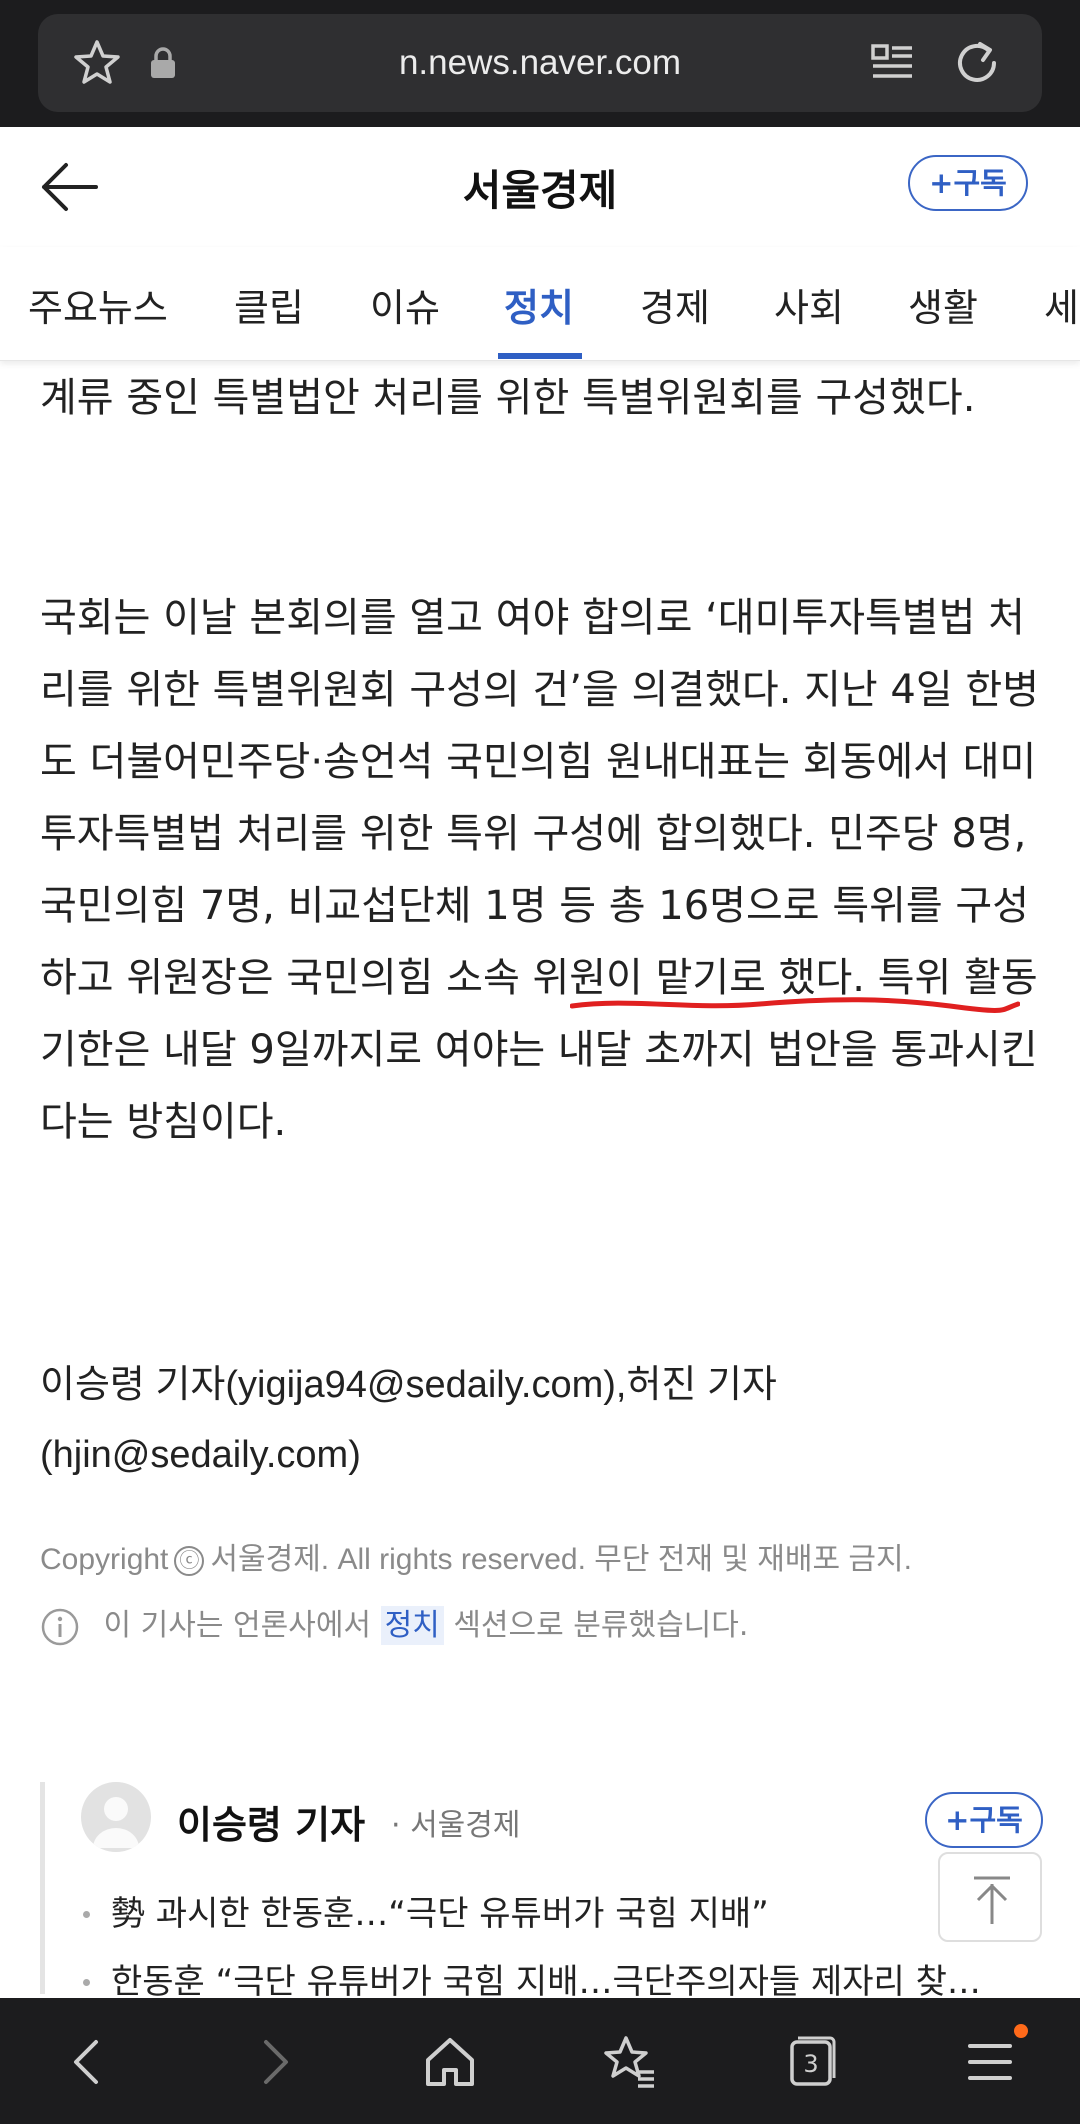  What do you see at coordinates (1061, 304) in the screenshot?
I see `tab-world: 세` at bounding box center [1061, 304].